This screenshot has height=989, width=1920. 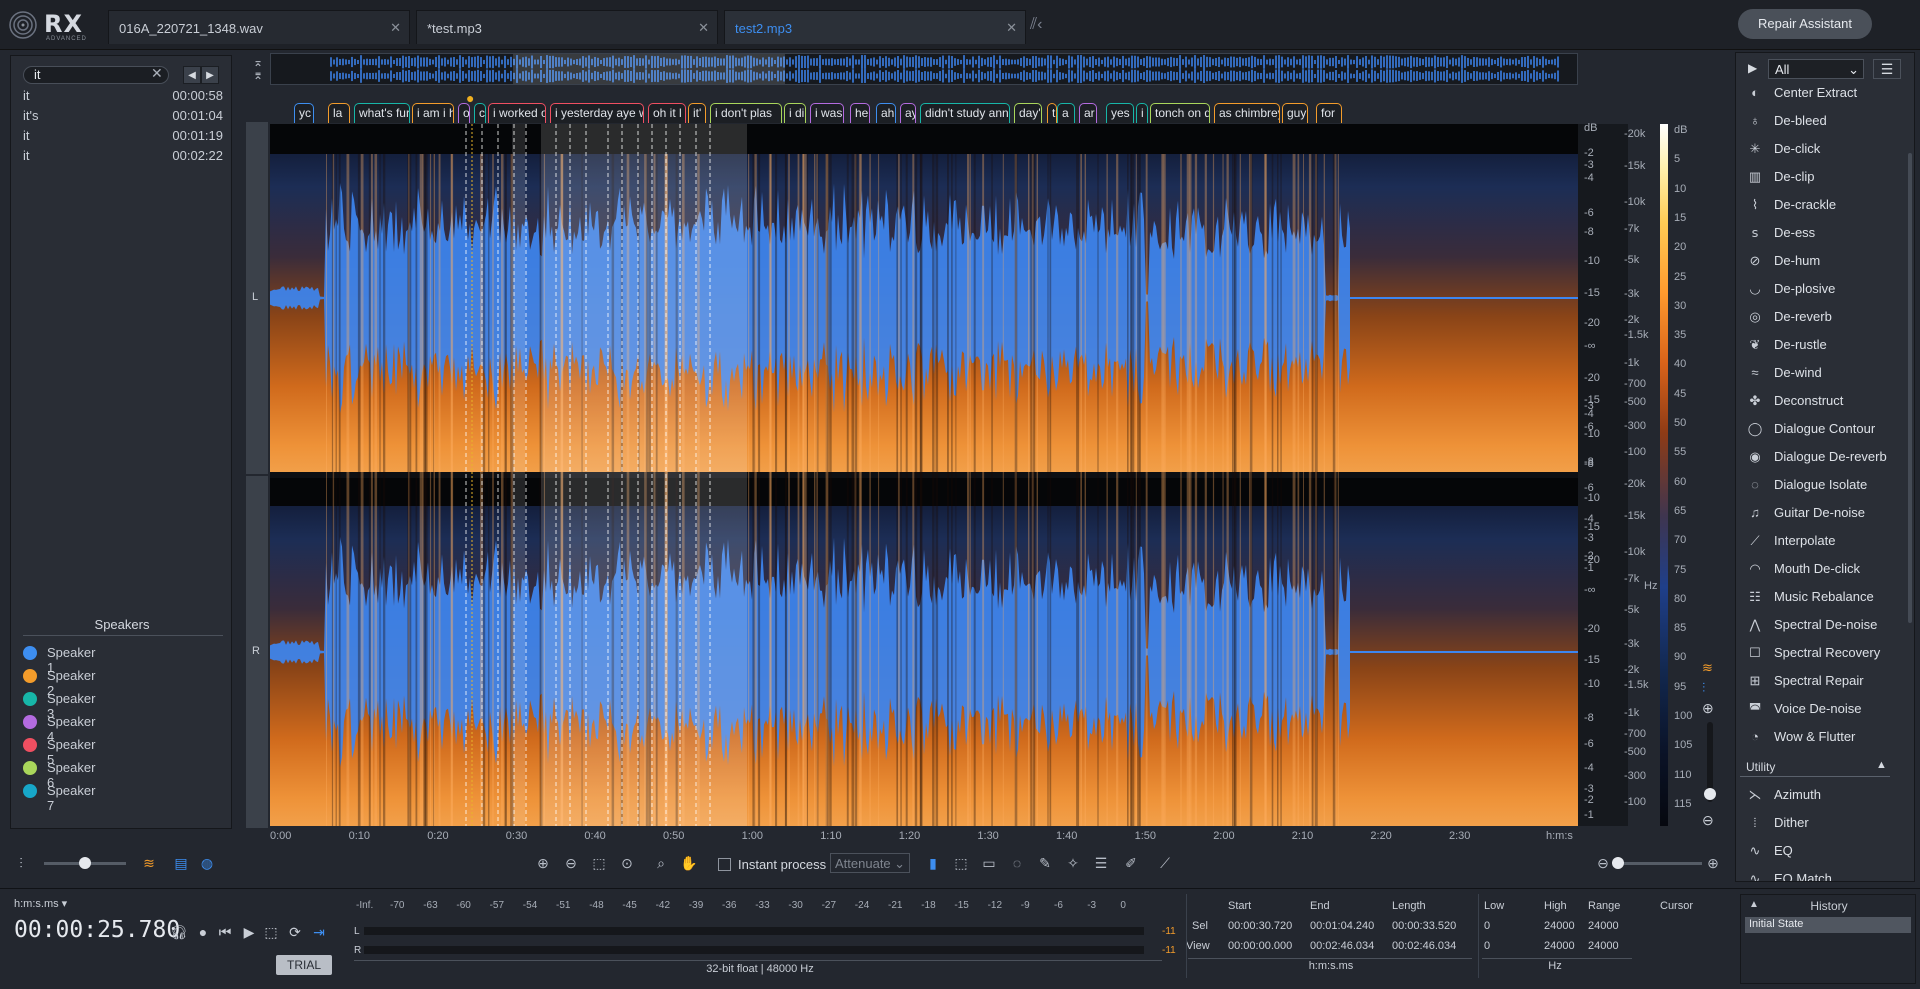 What do you see at coordinates (1247, 113) in the screenshot?
I see `transcript-word-label: as chimbrey` at bounding box center [1247, 113].